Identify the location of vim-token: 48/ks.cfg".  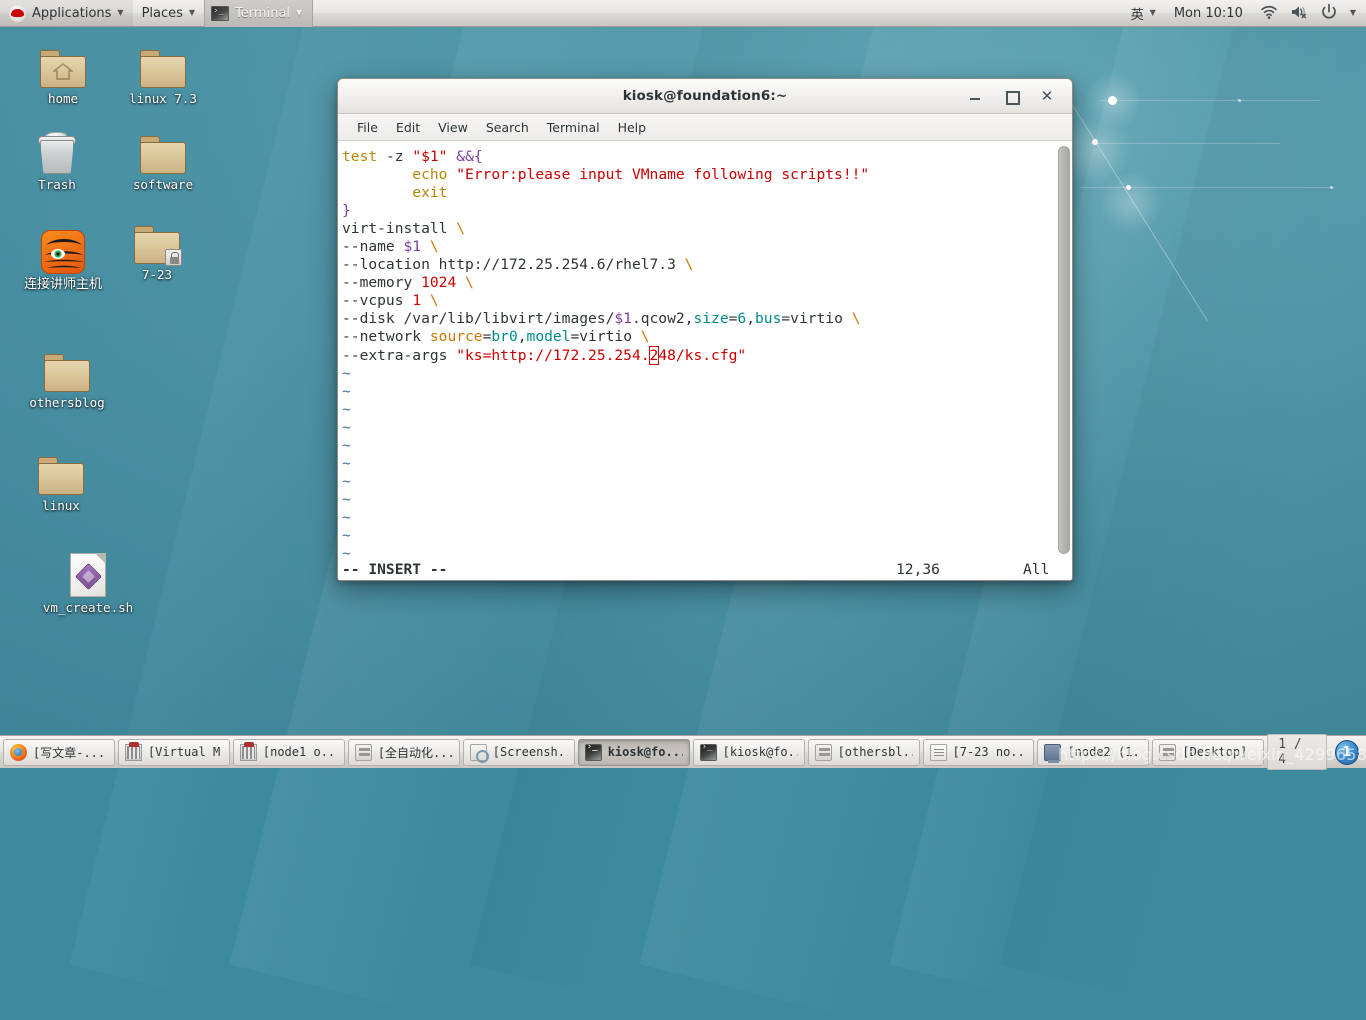
(702, 355).